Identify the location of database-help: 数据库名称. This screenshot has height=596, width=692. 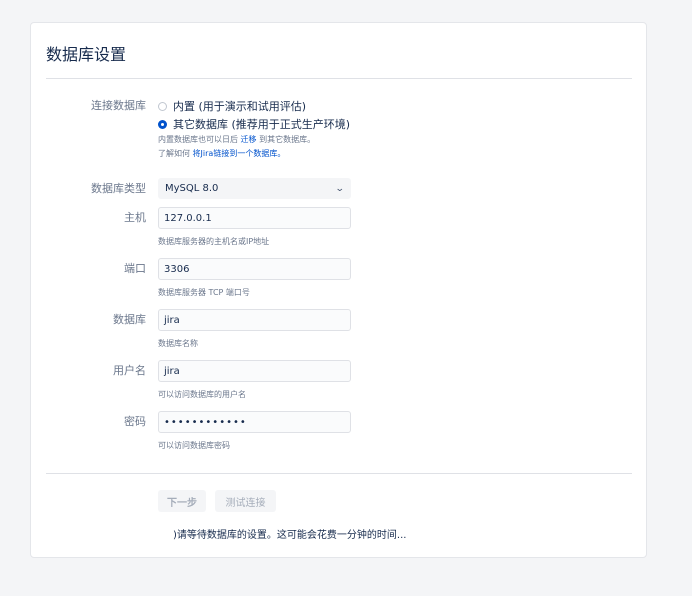
(178, 343).